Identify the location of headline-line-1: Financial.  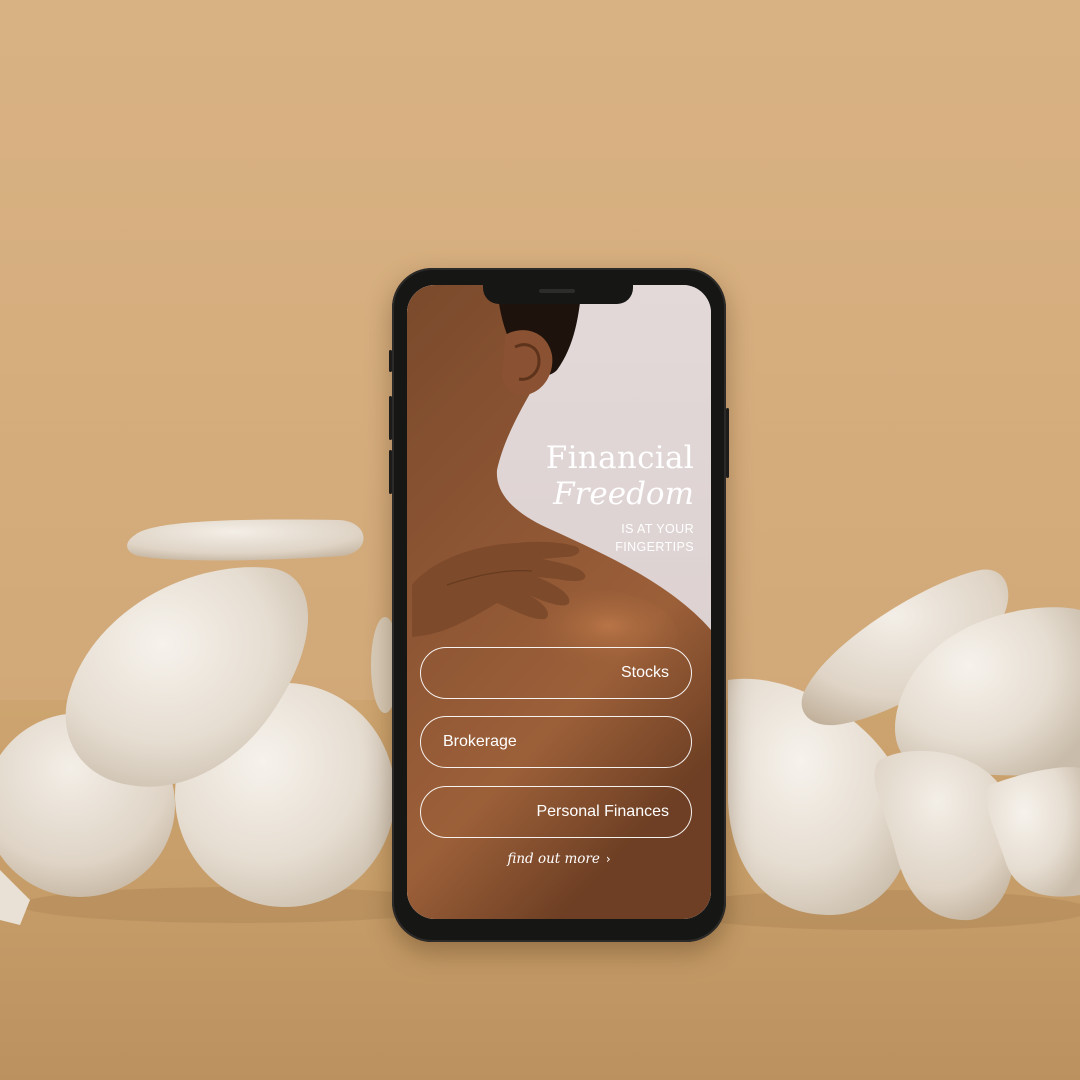
(619, 458).